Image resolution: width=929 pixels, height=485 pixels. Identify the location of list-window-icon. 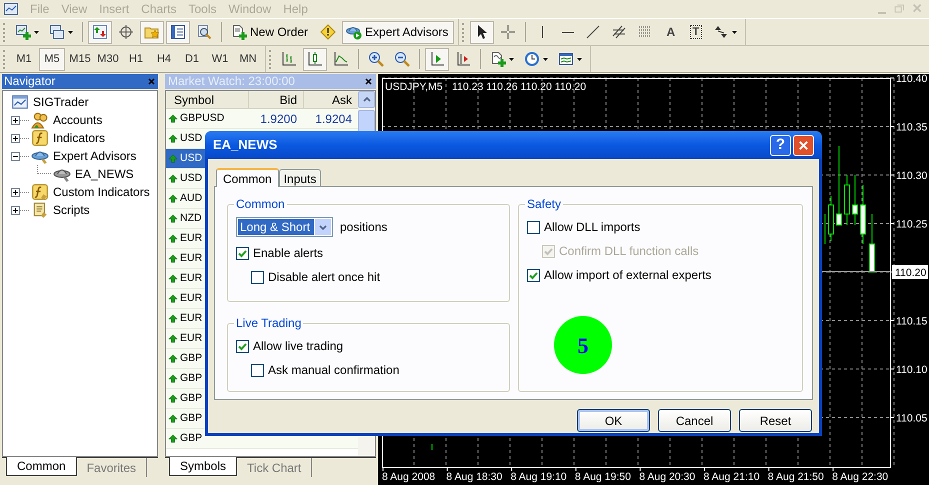
(178, 32).